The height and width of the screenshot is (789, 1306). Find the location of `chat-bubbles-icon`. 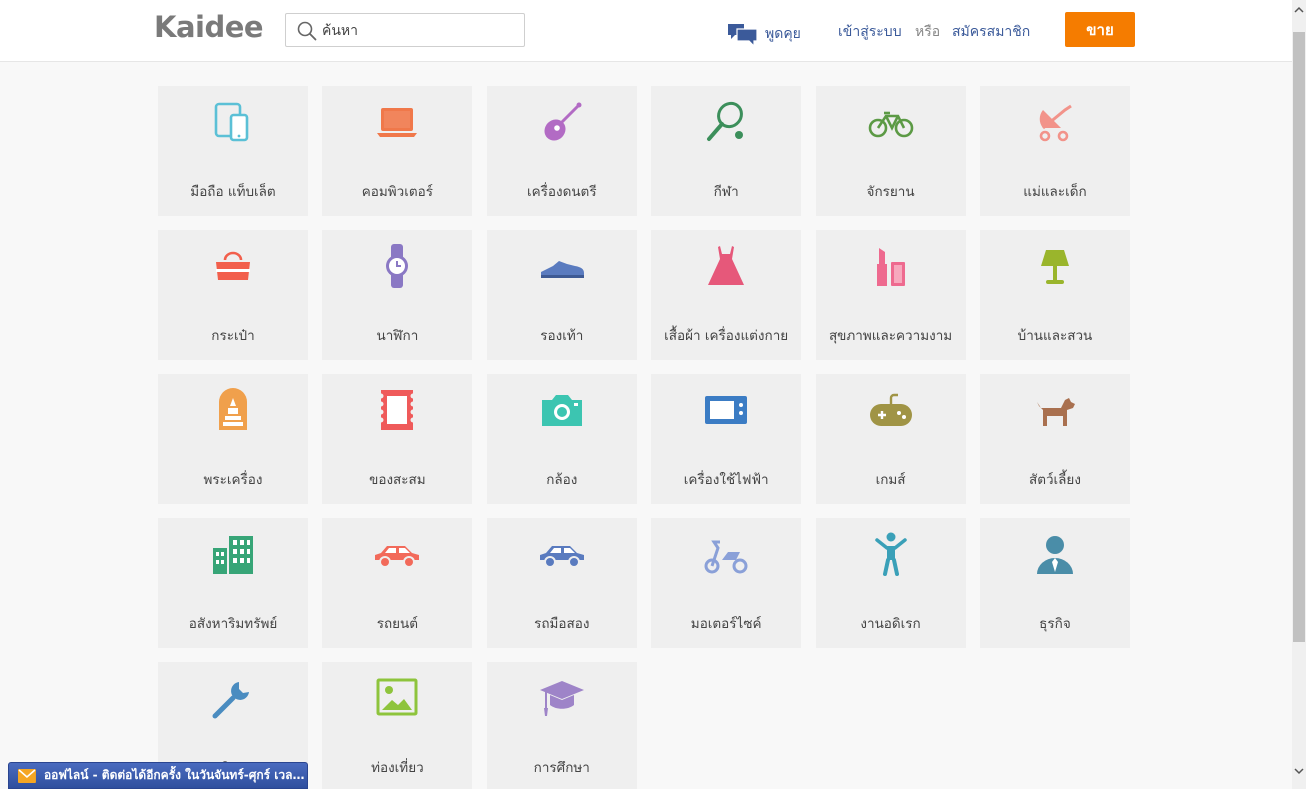

chat-bubbles-icon is located at coordinates (743, 36).